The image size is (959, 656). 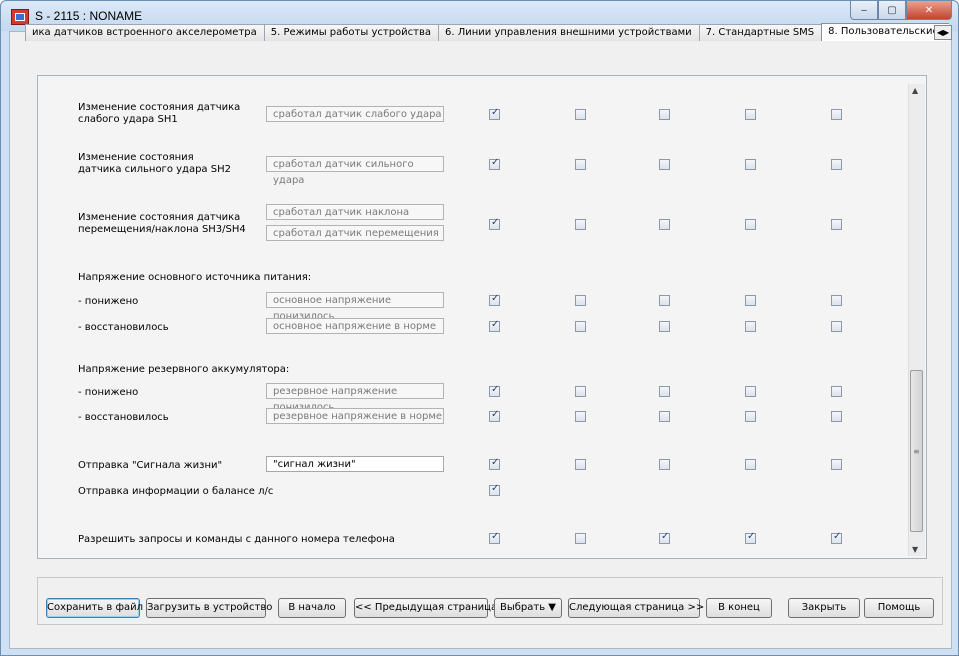 I want to click on tab-scroll-arrows-icon: ◀▶, so click(x=943, y=32).